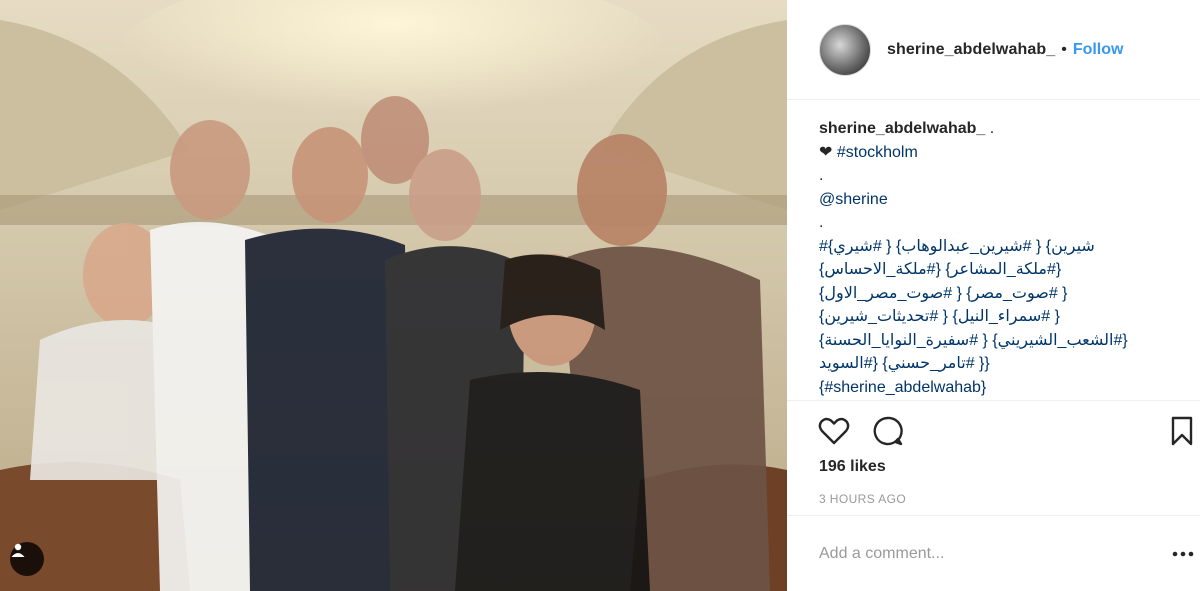 This screenshot has width=1200, height=591. What do you see at coordinates (27, 559) in the screenshot?
I see `user-tag-icon` at bounding box center [27, 559].